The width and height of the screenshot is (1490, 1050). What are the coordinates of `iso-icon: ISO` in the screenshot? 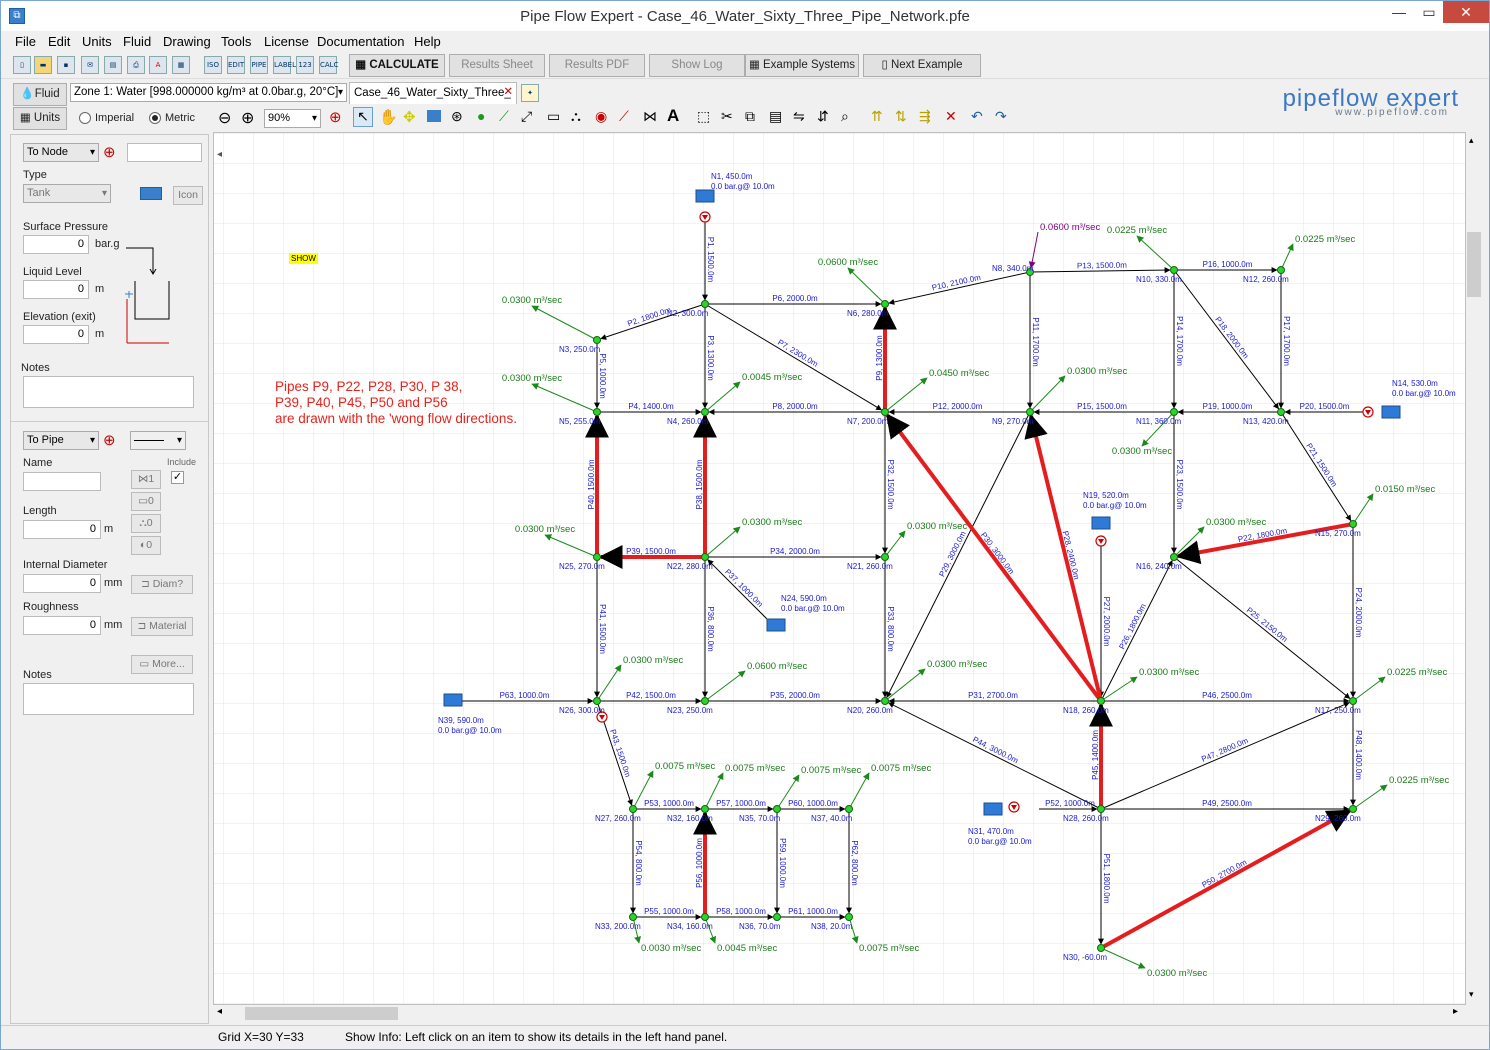 It's located at (213, 65).